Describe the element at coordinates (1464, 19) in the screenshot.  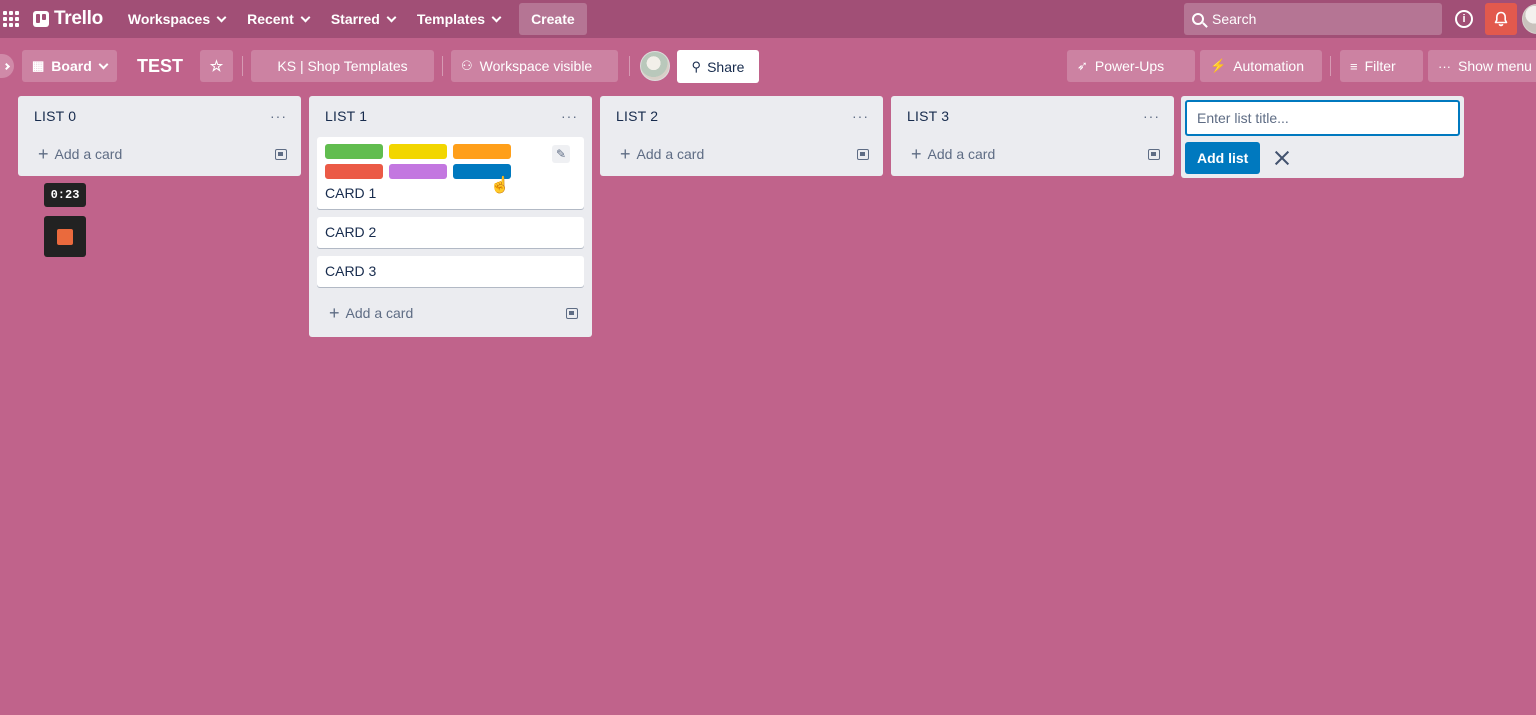
I see `info-icon: i` at that location.